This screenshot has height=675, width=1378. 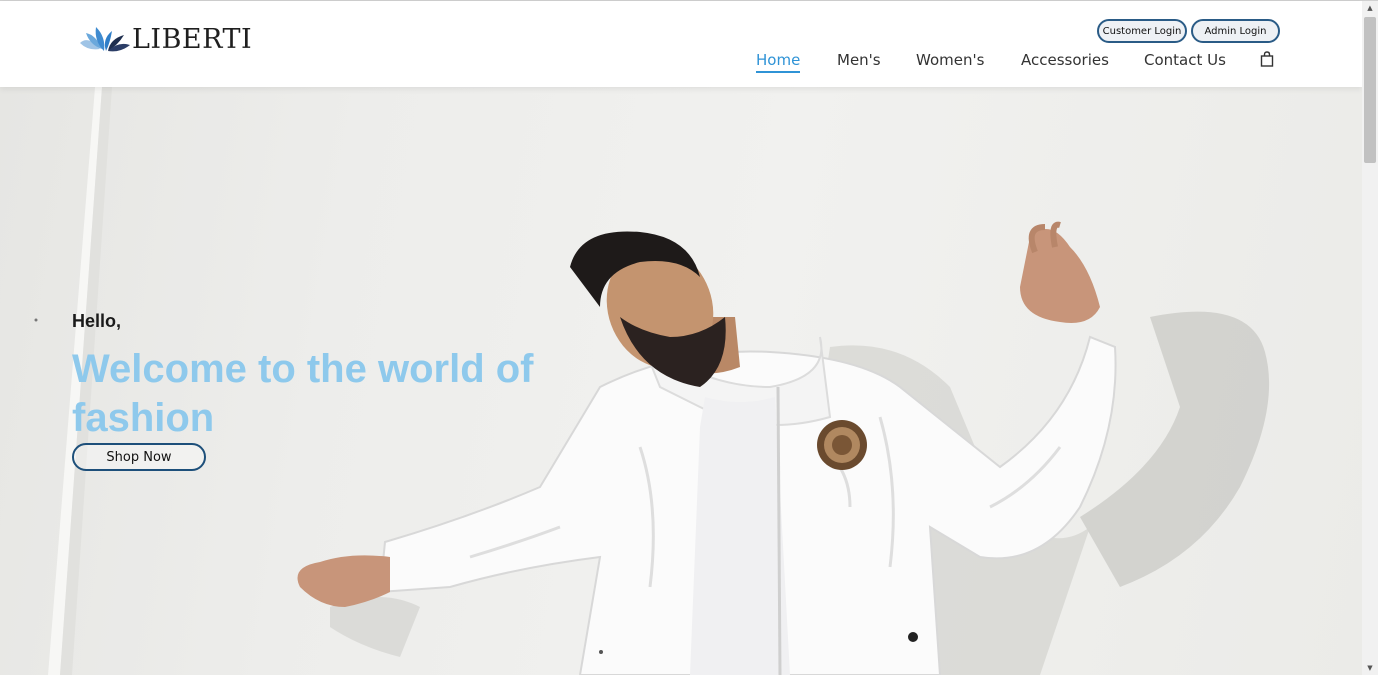 What do you see at coordinates (950, 60) in the screenshot?
I see `nav-womens: Women's` at bounding box center [950, 60].